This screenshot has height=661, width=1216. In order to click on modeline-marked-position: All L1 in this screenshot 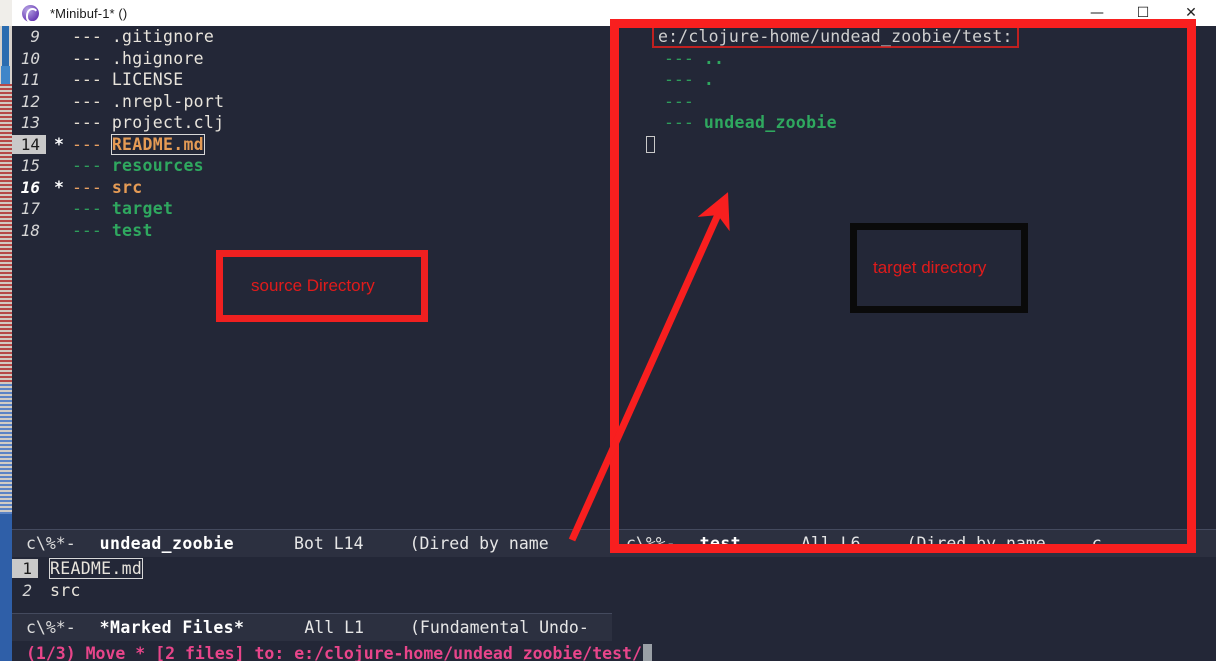, I will do `click(334, 627)`.